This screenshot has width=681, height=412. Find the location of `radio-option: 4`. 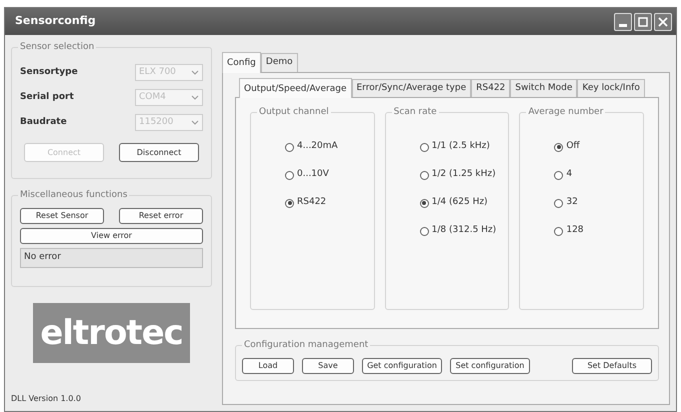

radio-option: 4 is located at coordinates (599, 175).